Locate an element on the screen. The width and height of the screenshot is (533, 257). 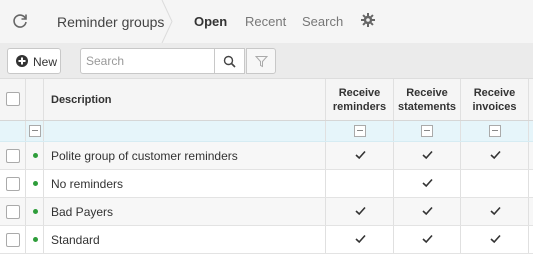
column-header-description: Description is located at coordinates (185, 99).